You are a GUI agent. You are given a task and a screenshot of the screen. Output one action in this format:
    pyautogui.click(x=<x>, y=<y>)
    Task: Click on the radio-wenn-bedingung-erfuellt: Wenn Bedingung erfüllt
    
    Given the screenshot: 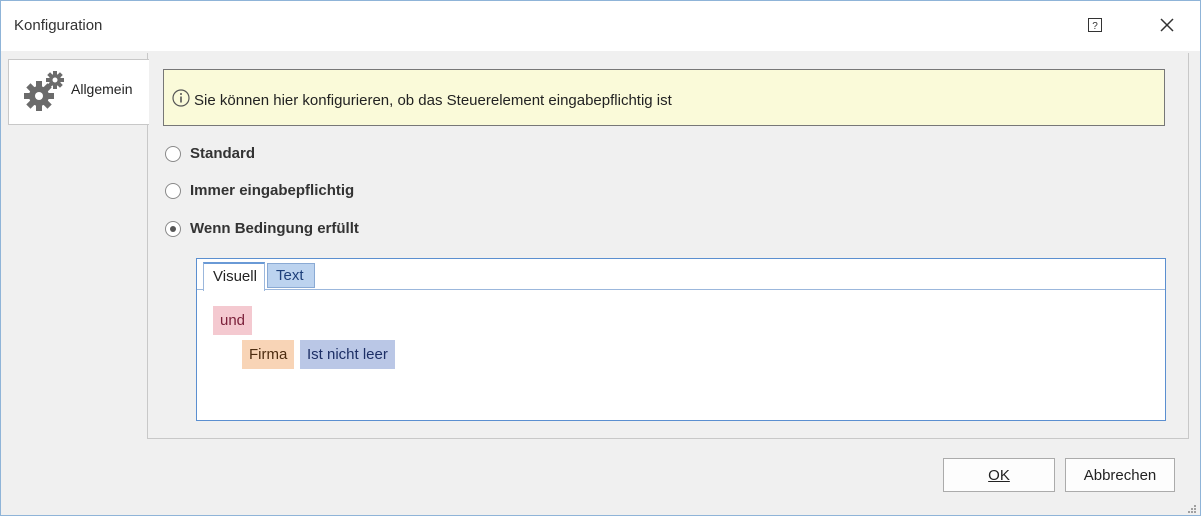 What is the action you would take?
    pyautogui.click(x=262, y=228)
    